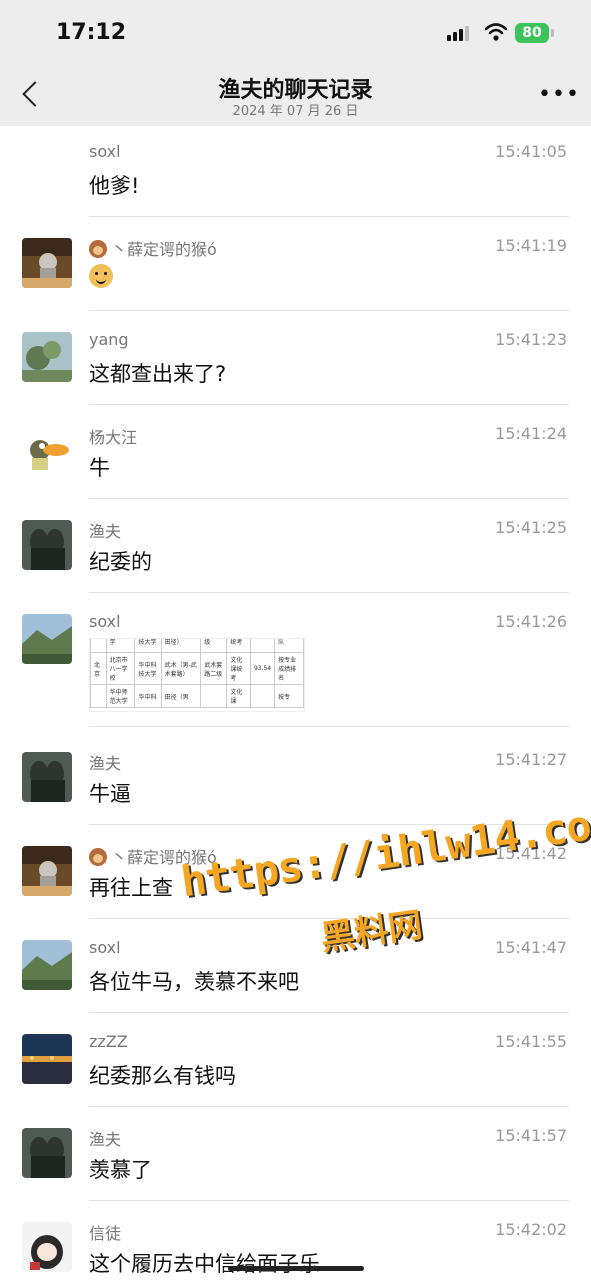 Image resolution: width=591 pixels, height=1280 pixels. What do you see at coordinates (295, 111) in the screenshot?
I see `chat-date: 2024 年 07 月 26 日` at bounding box center [295, 111].